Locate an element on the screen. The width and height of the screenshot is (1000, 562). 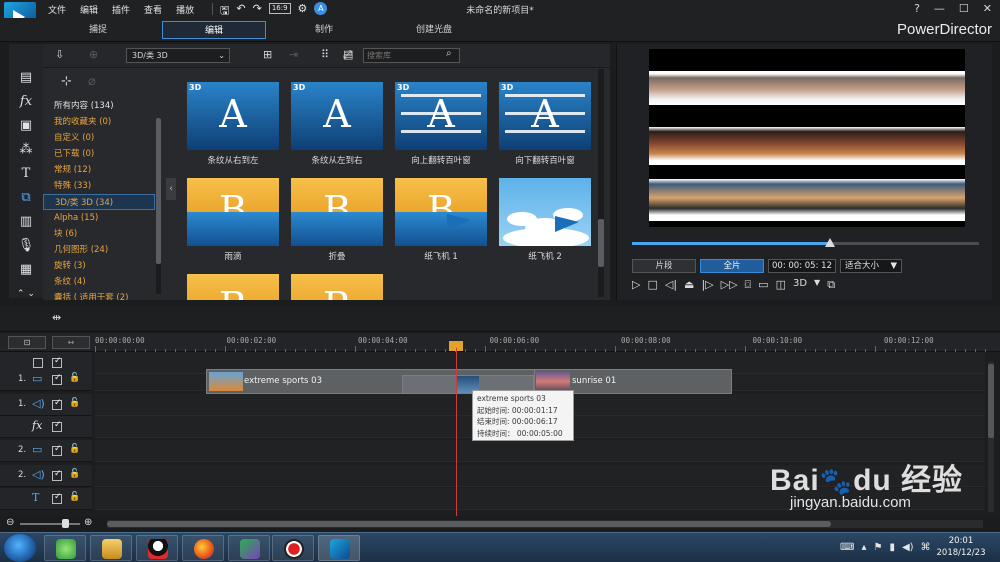
upgrade-badge-icon: A is located at coordinates (321, 8).